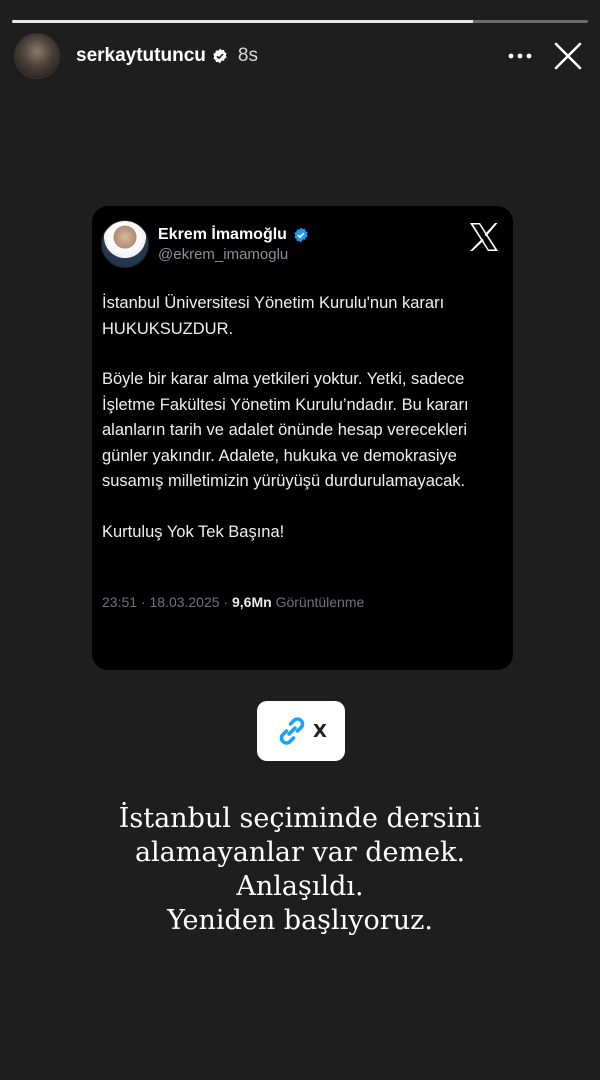 This screenshot has height=1080, width=600. Describe the element at coordinates (301, 56) in the screenshot. I see `story-header: serkaytutuncu 8s` at that location.